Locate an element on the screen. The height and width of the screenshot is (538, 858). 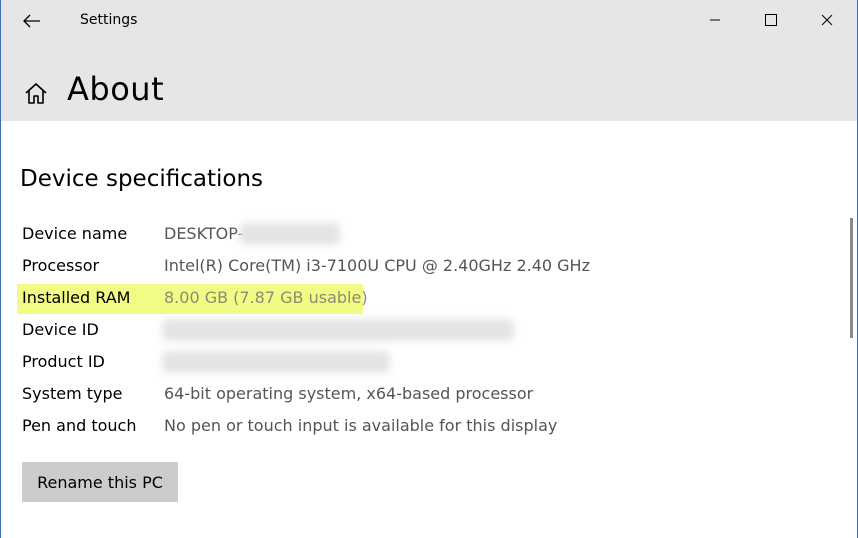
scrollbar is located at coordinates (851, 278).